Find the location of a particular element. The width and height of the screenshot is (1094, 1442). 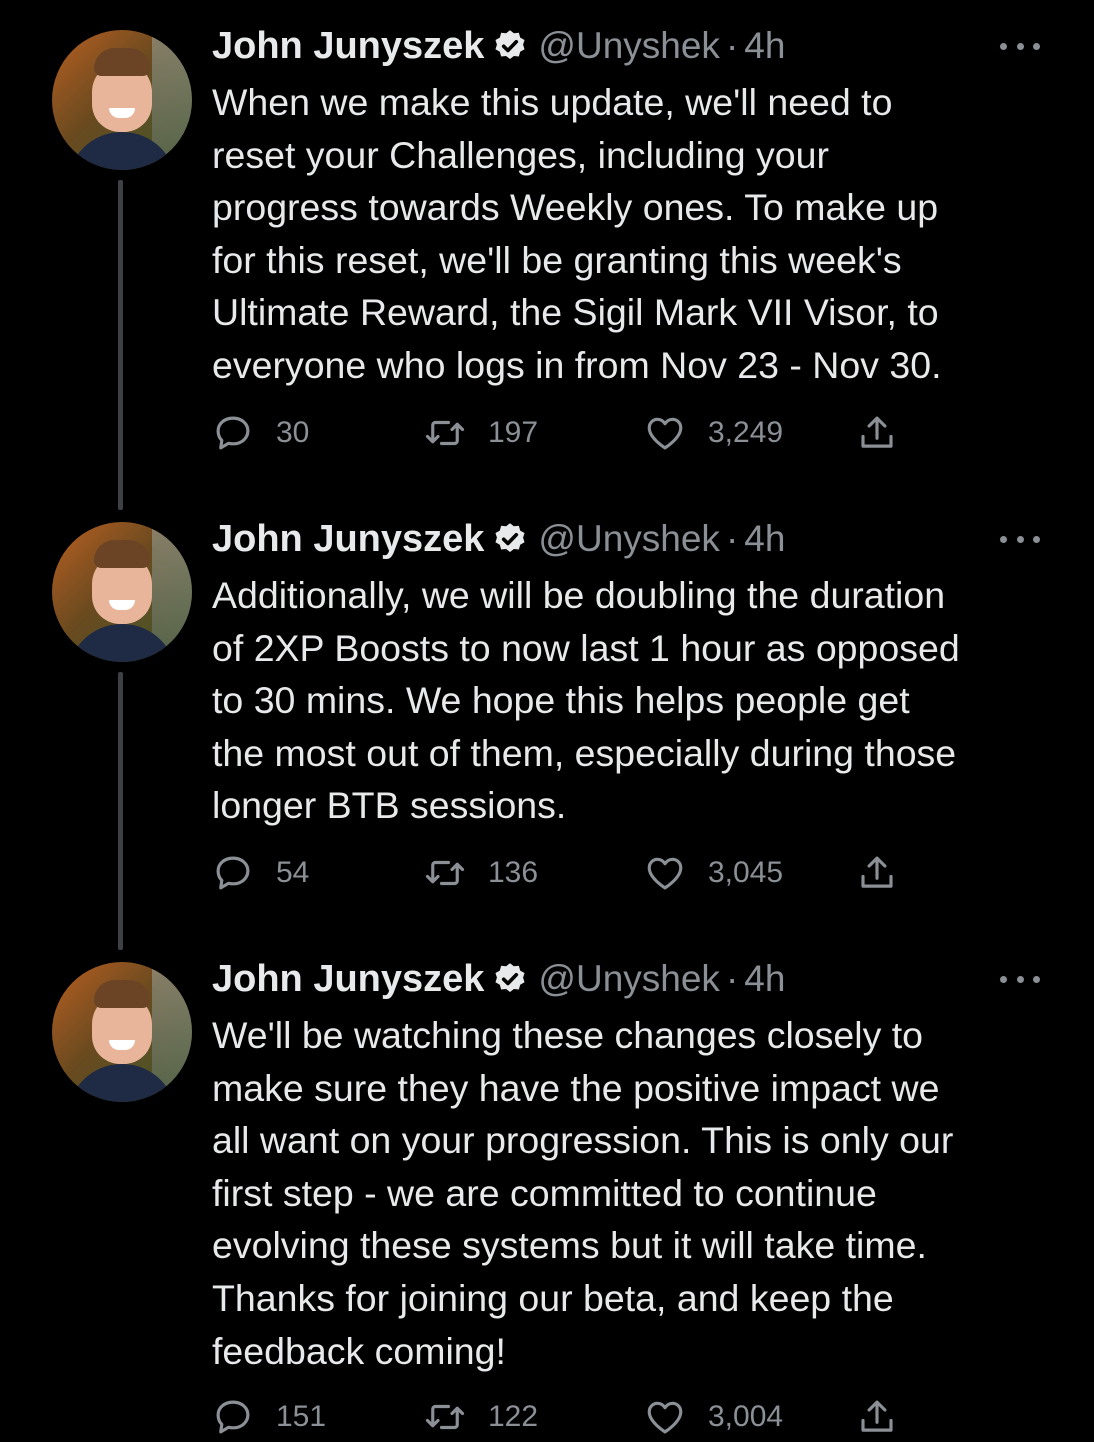

retweet-button: 122 is located at coordinates (481, 1417).